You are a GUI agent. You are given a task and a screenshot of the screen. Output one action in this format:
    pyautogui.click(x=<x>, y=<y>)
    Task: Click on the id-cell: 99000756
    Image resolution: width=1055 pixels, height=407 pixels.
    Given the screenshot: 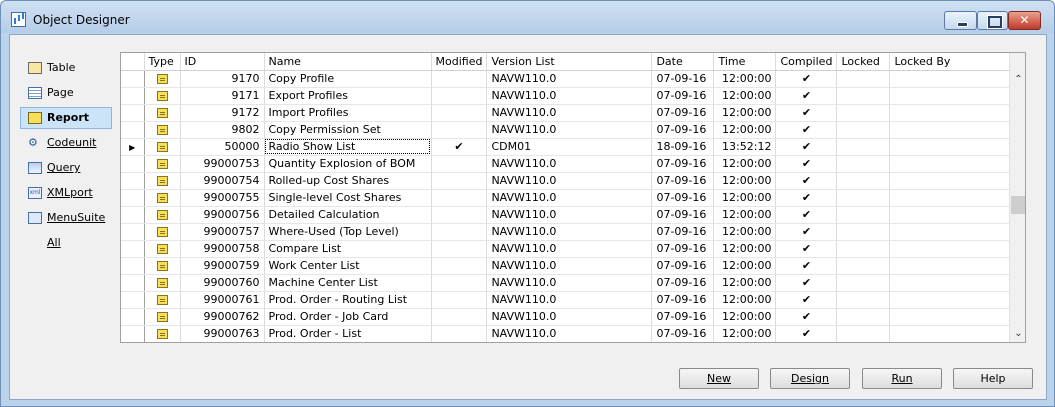 What is the action you would take?
    pyautogui.click(x=222, y=215)
    